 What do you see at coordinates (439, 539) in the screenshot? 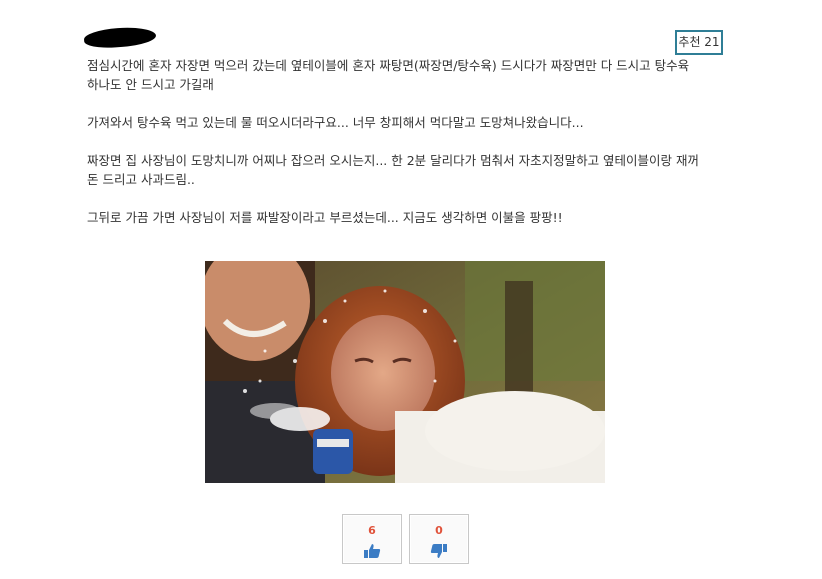
I see `downvote-button: 0` at bounding box center [439, 539].